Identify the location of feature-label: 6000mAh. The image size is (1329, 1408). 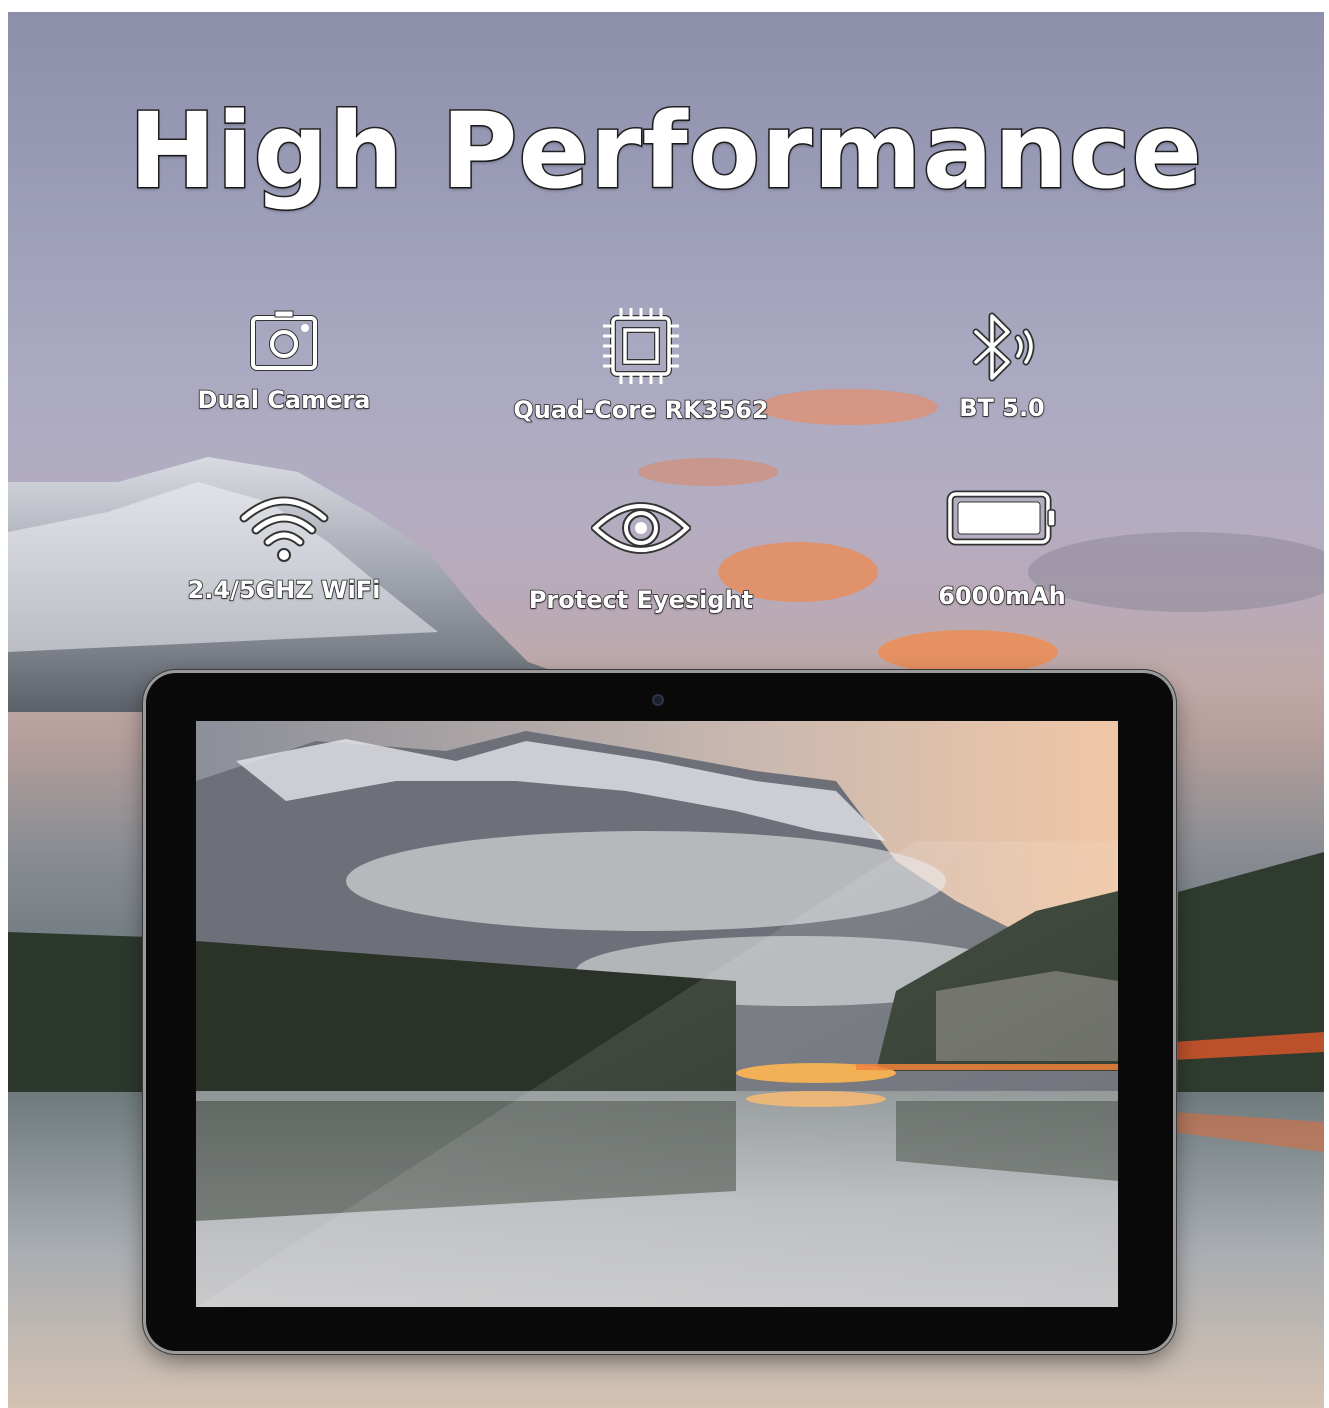
(1002, 596).